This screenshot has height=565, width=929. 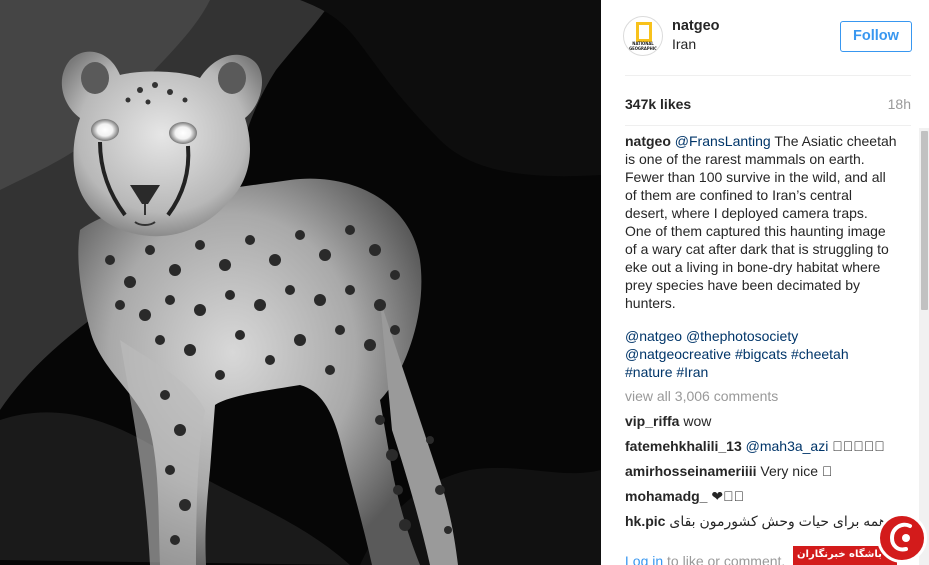 I want to click on yjc-news-logo-glyph, so click(x=900, y=537).